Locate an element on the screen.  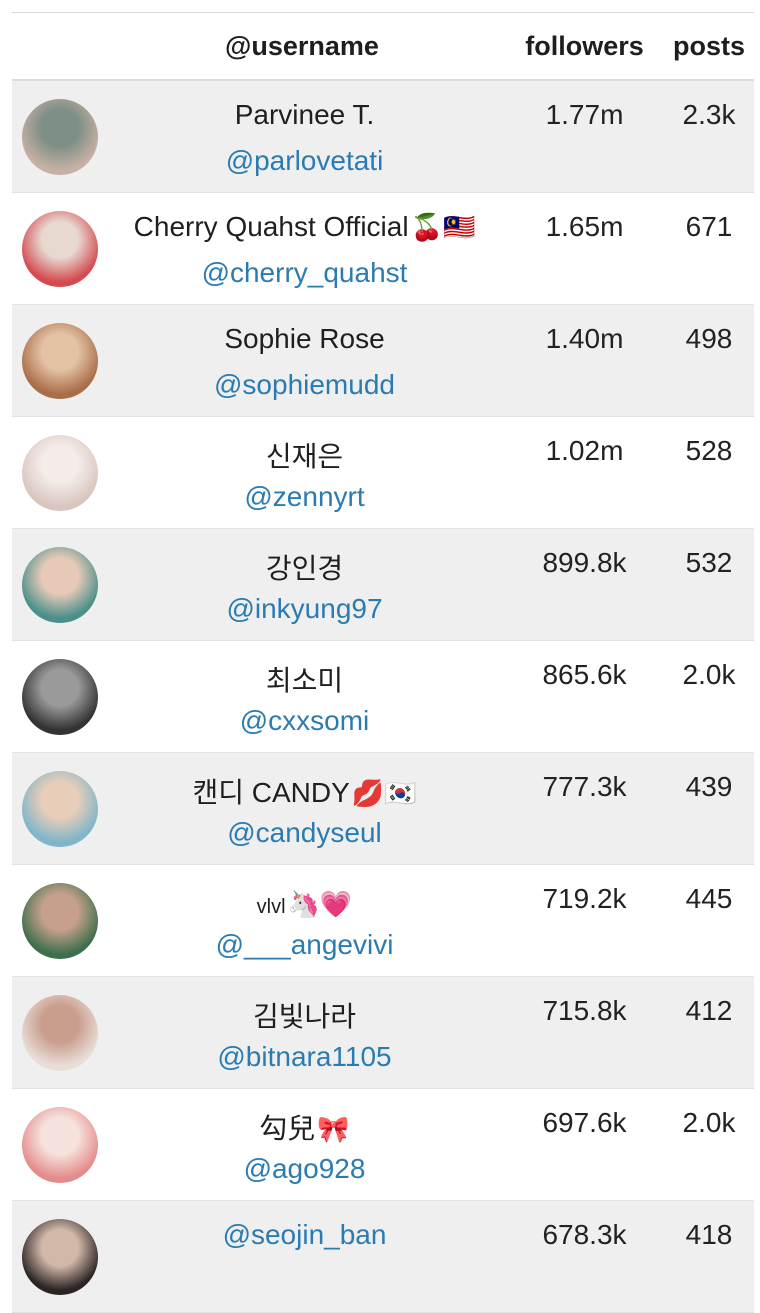
followers-count: 1.65m is located at coordinates (584, 226).